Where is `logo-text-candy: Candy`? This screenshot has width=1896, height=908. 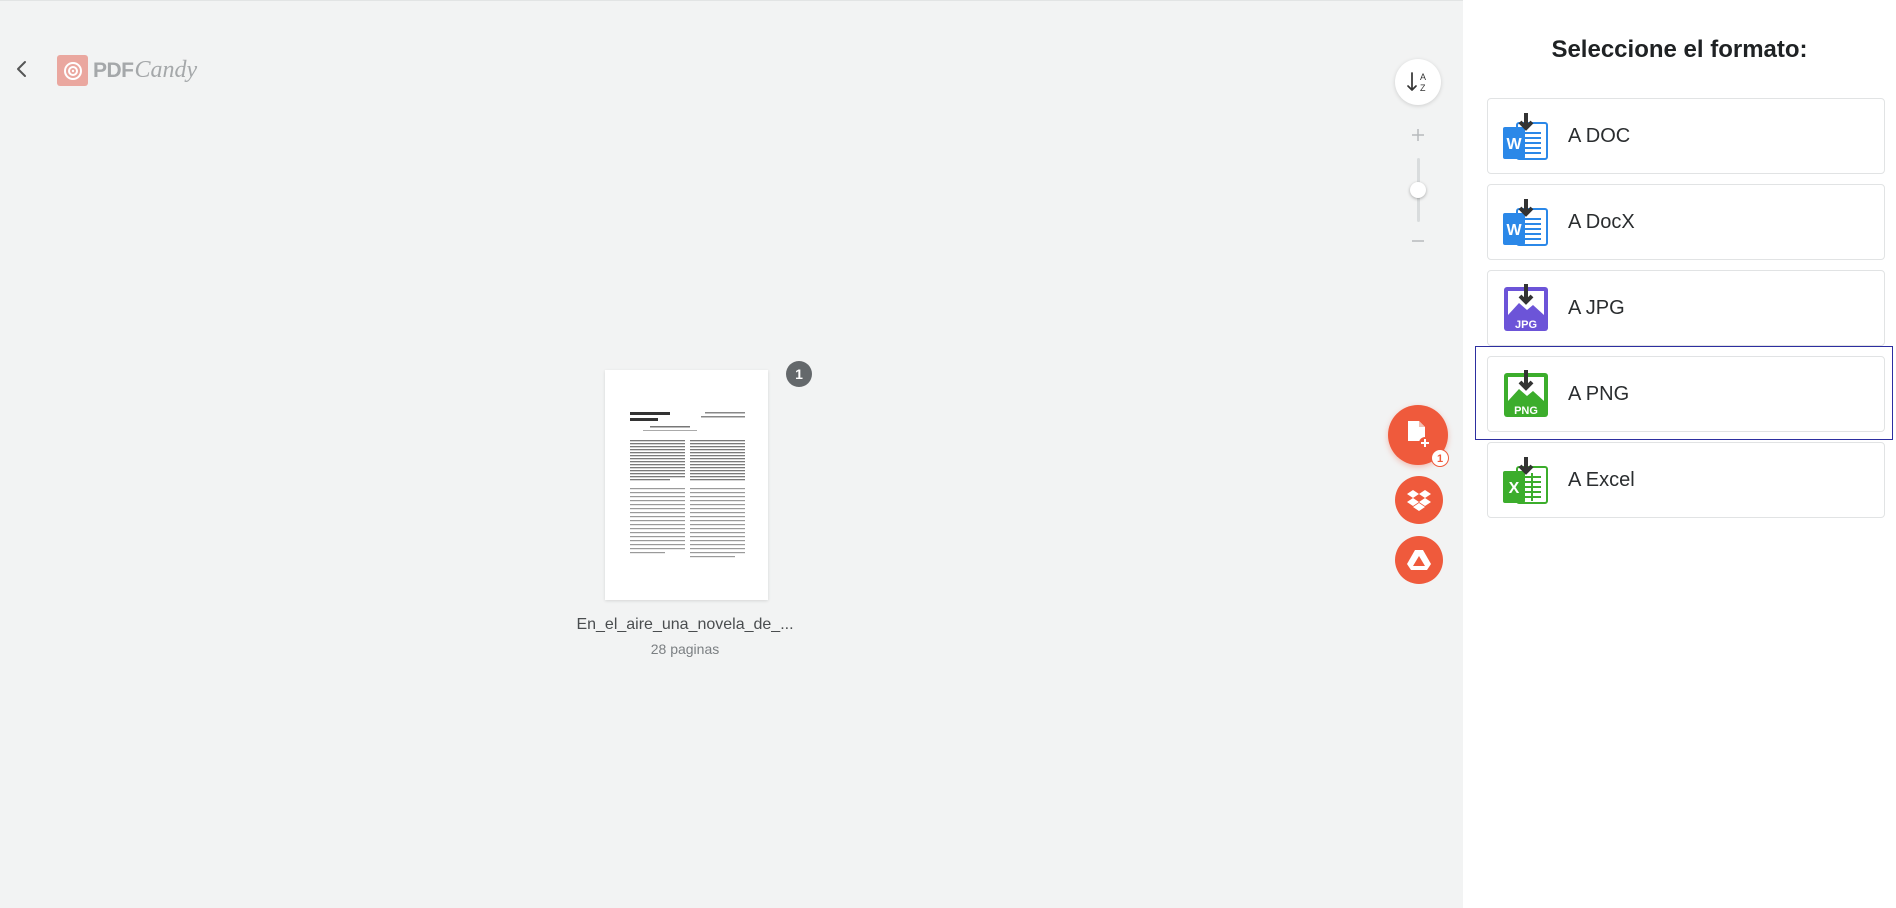 logo-text-candy: Candy is located at coordinates (166, 70).